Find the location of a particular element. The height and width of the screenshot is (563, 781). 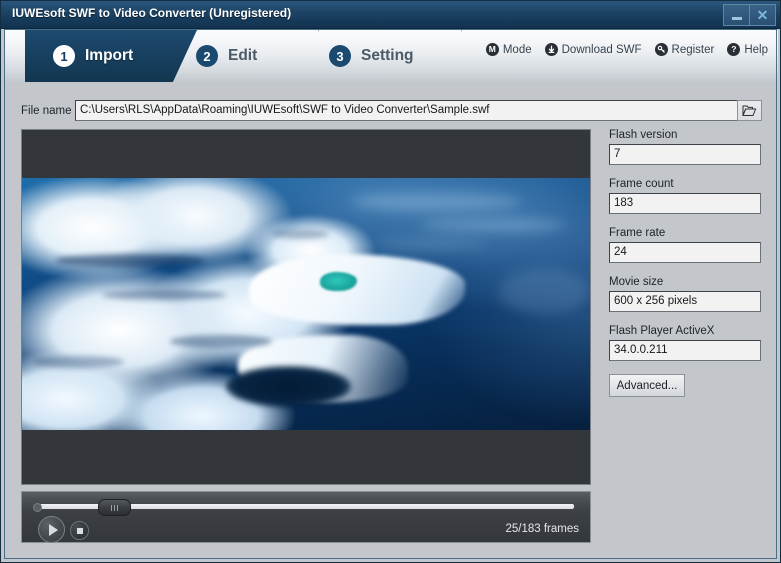

register-key-icon is located at coordinates (661, 49).